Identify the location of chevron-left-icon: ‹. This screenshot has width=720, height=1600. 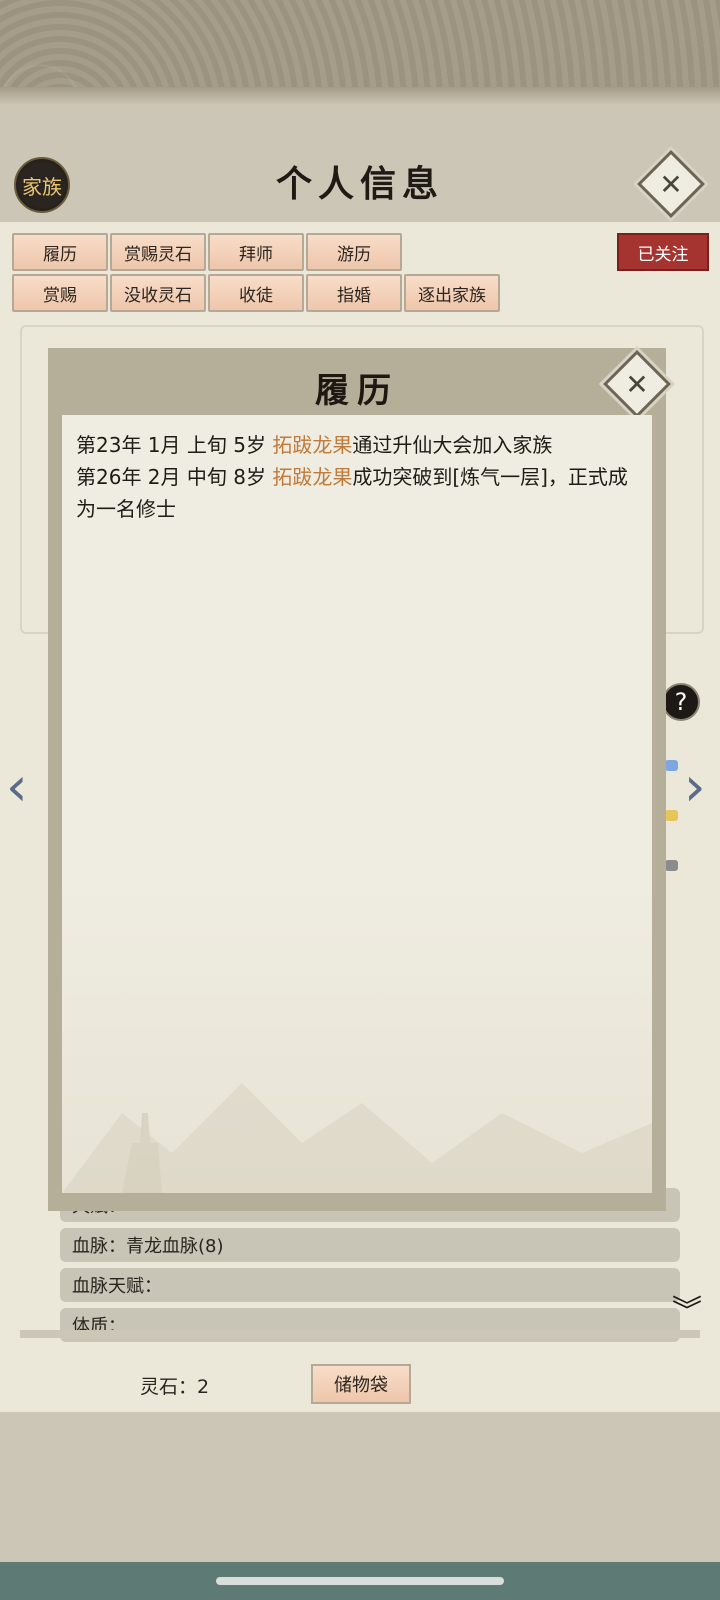
(17, 786).